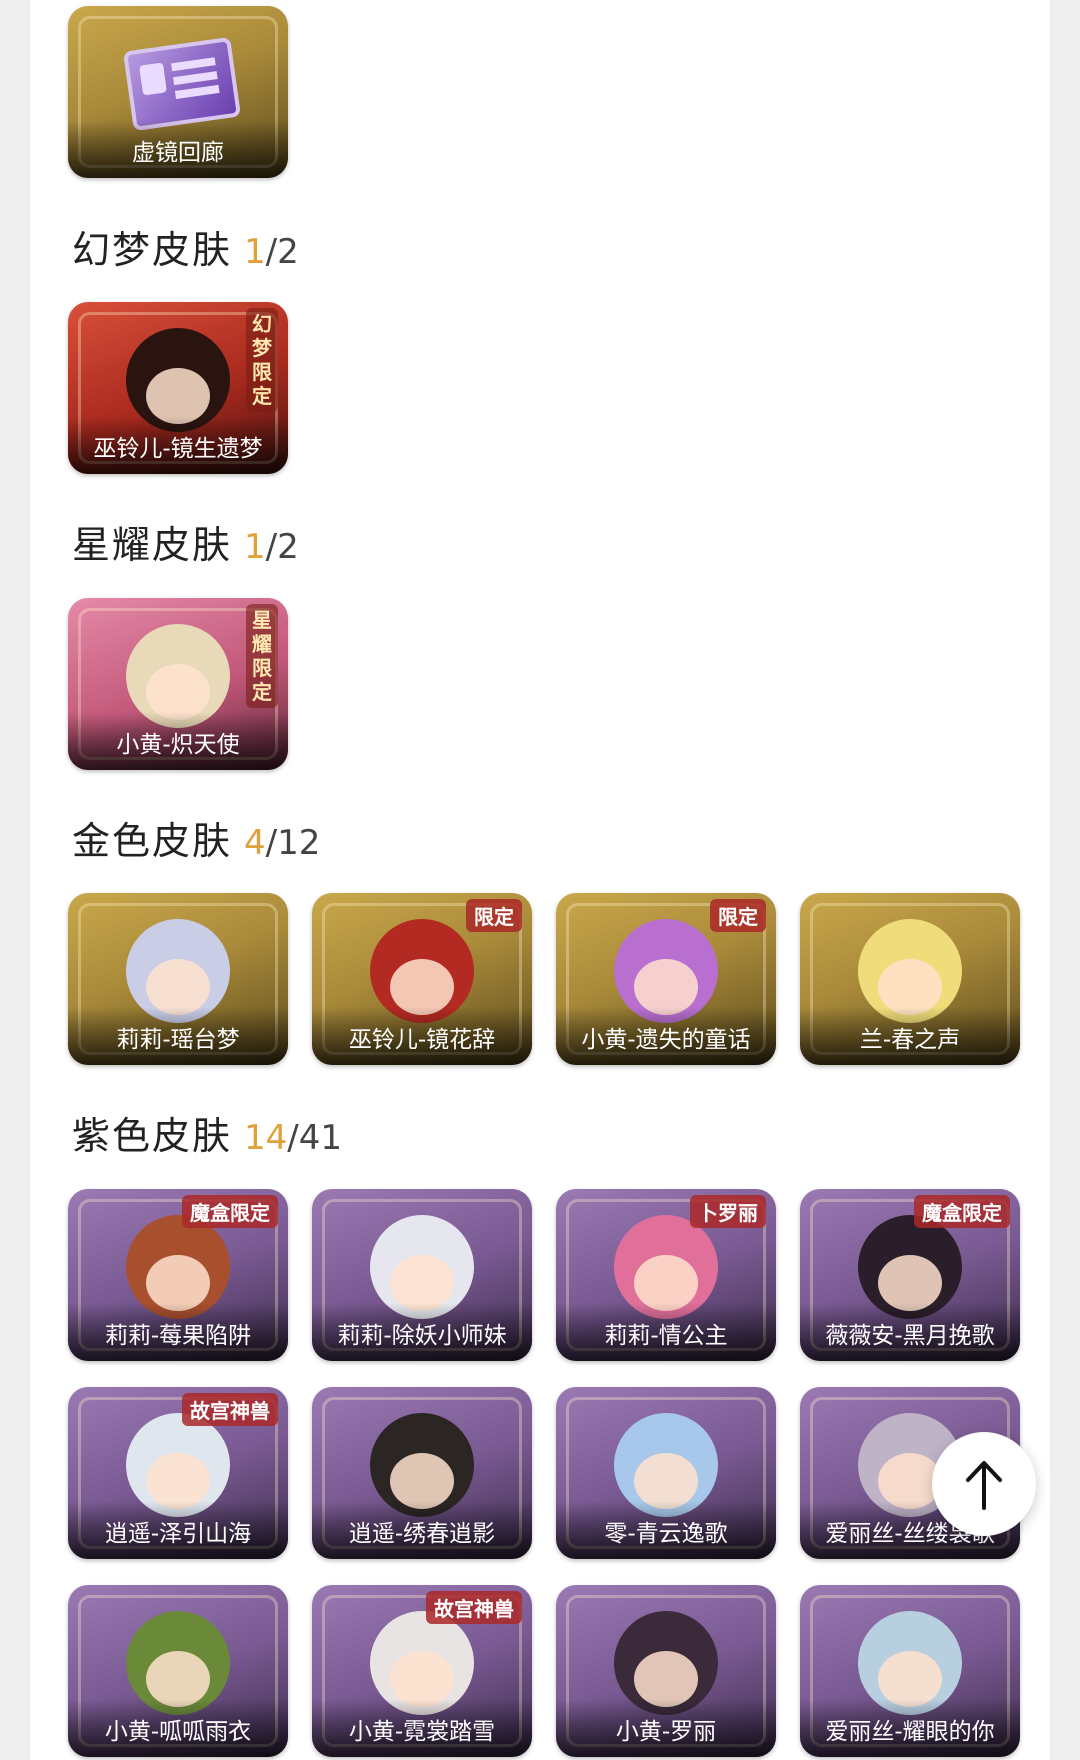 Image resolution: width=1080 pixels, height=1760 pixels. Describe the element at coordinates (666, 1036) in the screenshot. I see `skin-card-label: 小黄-遗失的童话` at that location.